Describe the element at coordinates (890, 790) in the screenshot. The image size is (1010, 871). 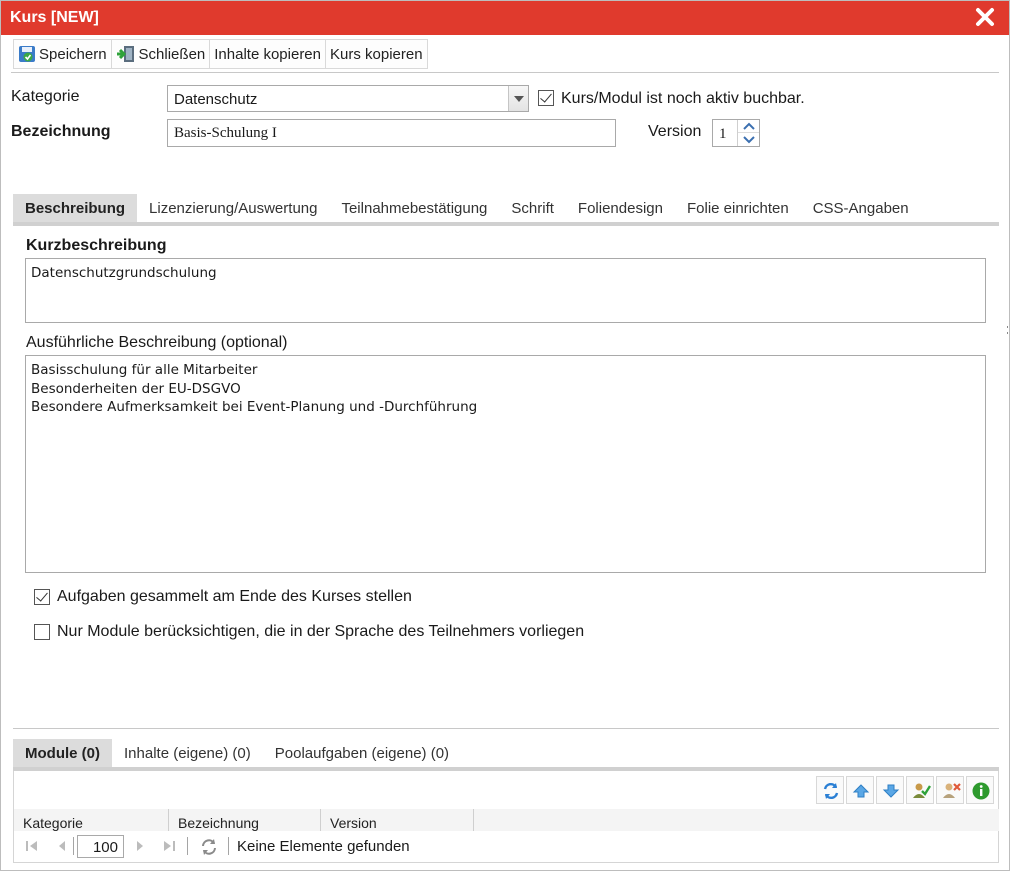
I see `move-down-icon` at that location.